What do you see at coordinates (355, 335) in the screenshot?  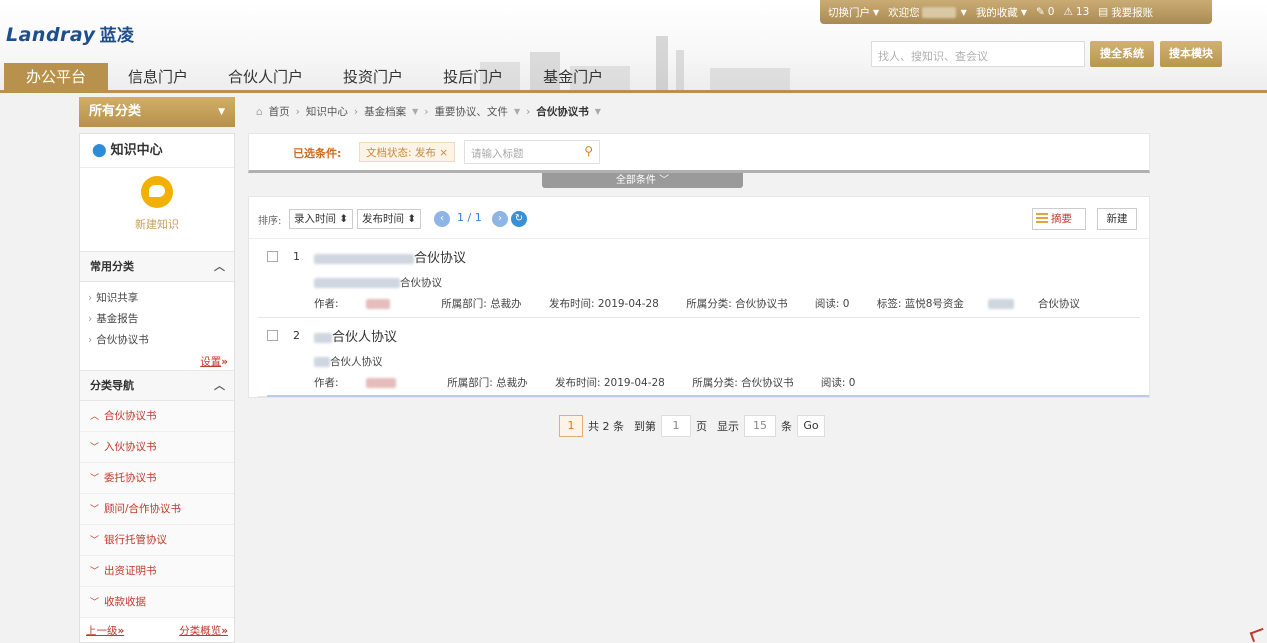 I see `document-title-link: 合伙人协议` at bounding box center [355, 335].